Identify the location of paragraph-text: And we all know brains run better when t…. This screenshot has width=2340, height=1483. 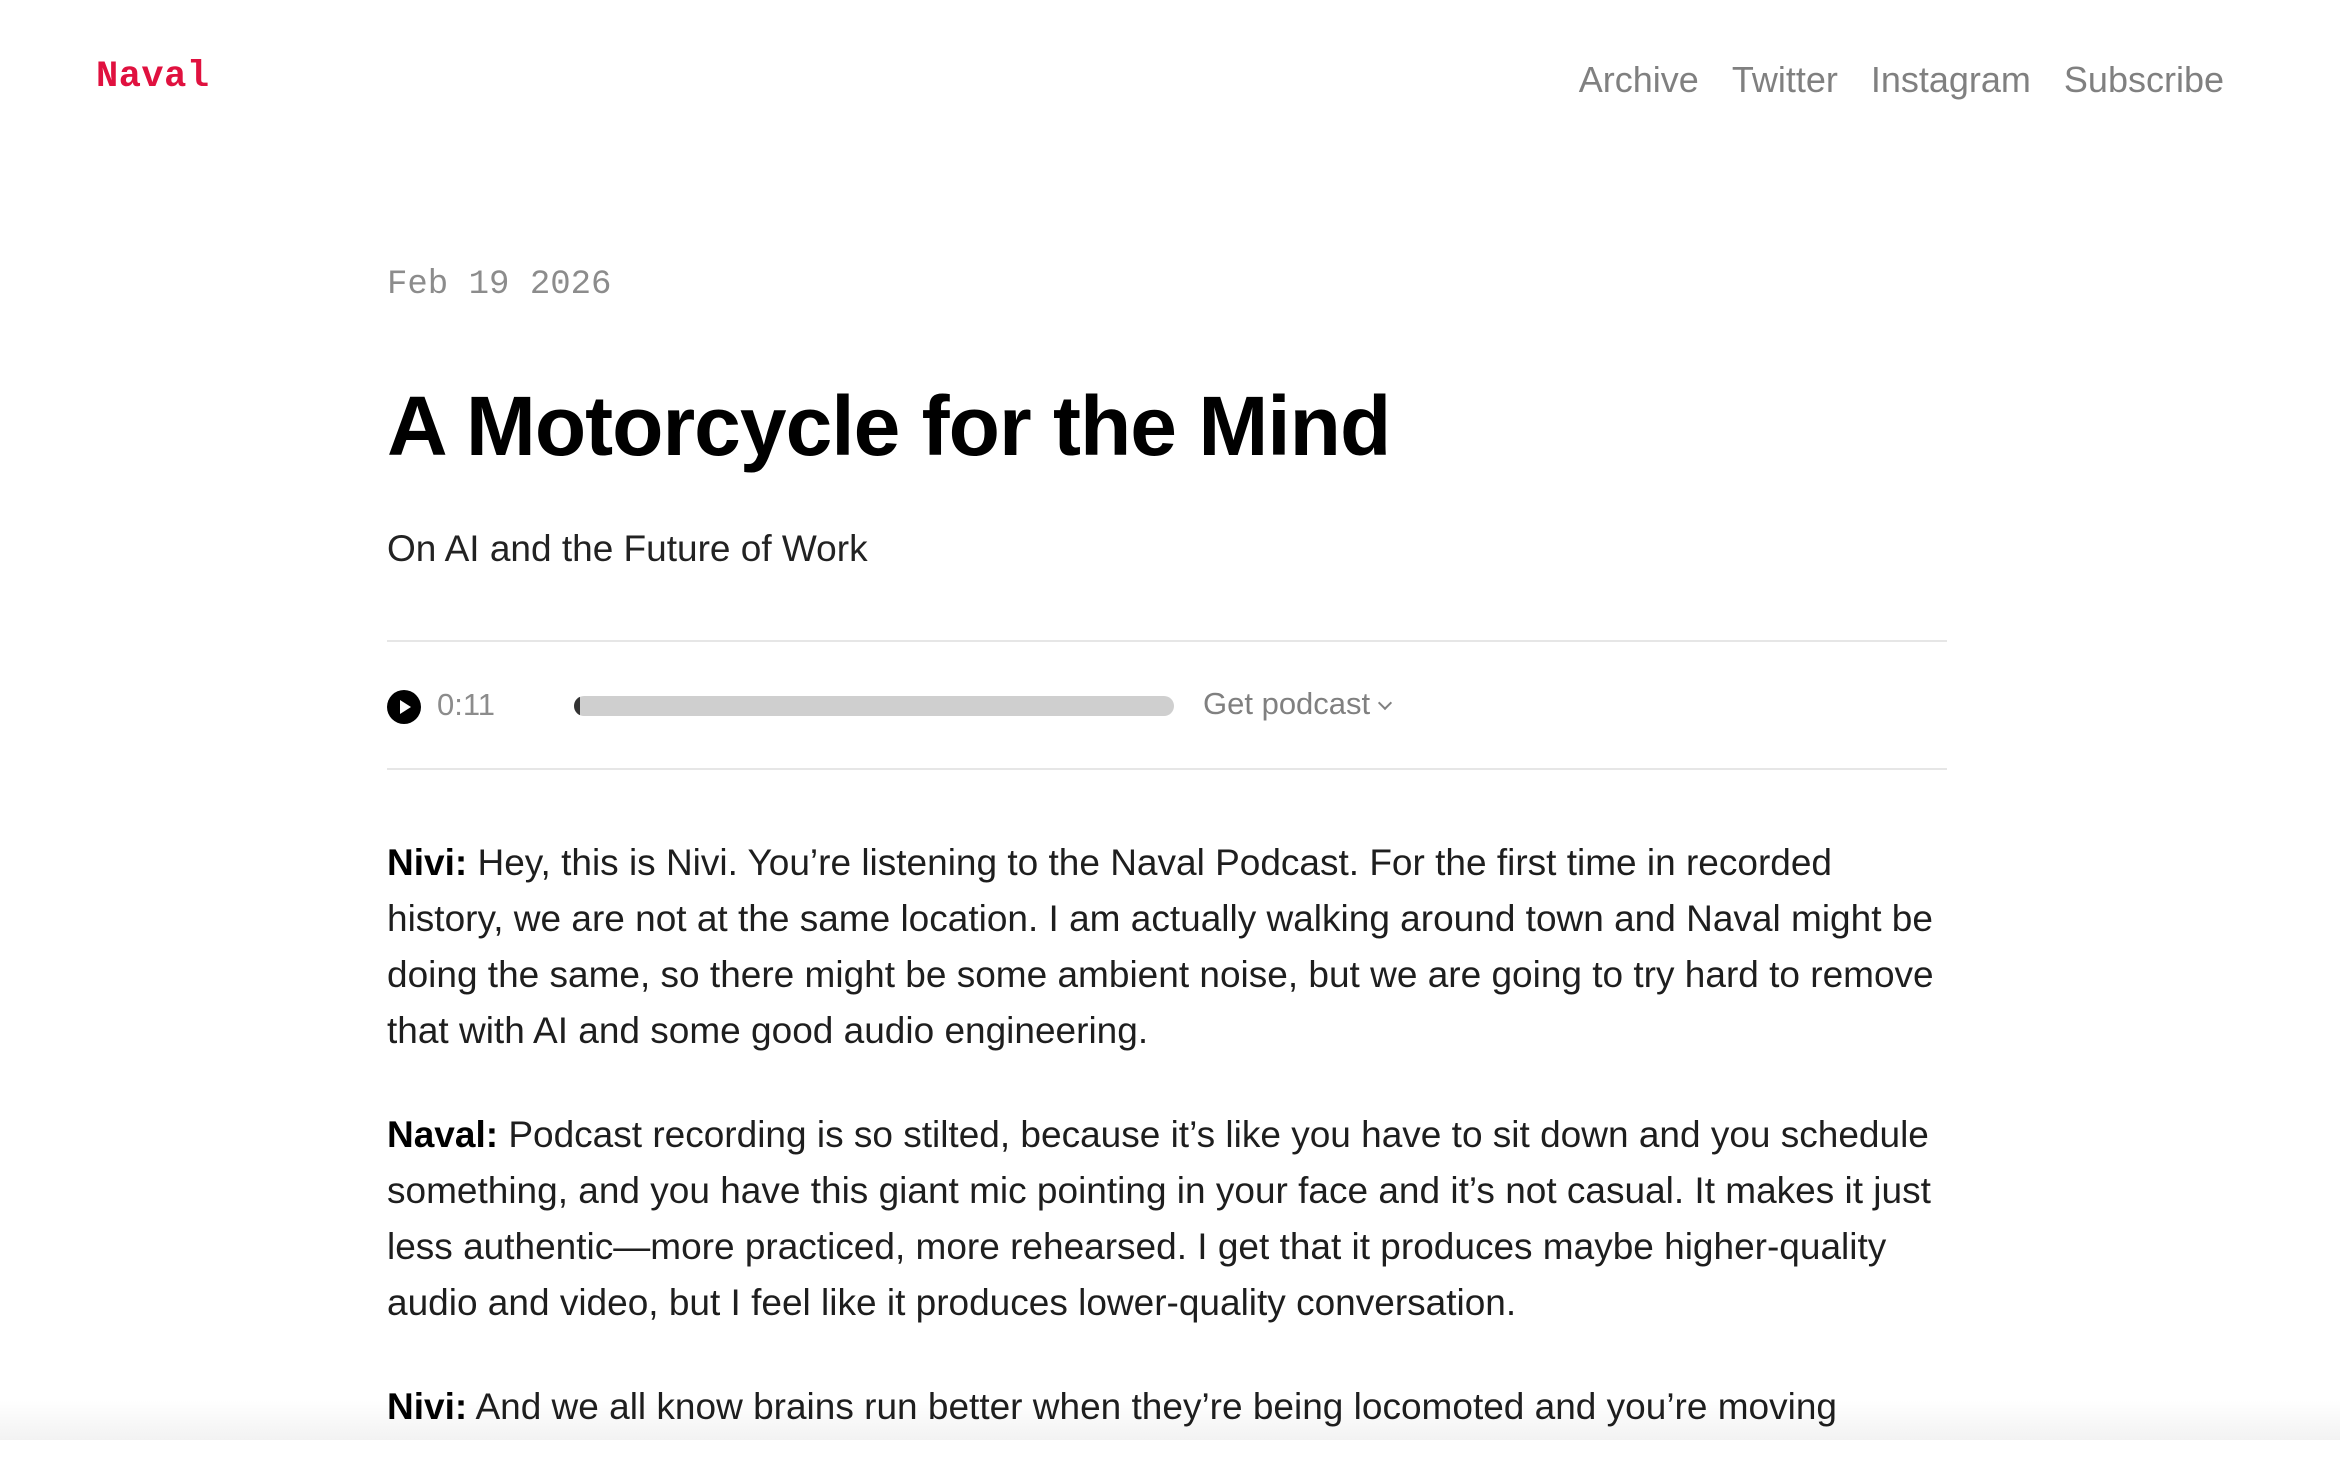
(1156, 1406).